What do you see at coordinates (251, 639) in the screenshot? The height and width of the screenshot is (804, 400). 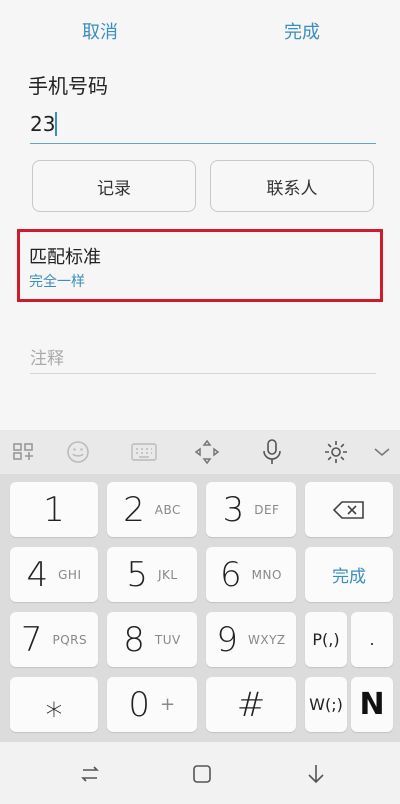 I see `key-9: 9 WXYZ` at bounding box center [251, 639].